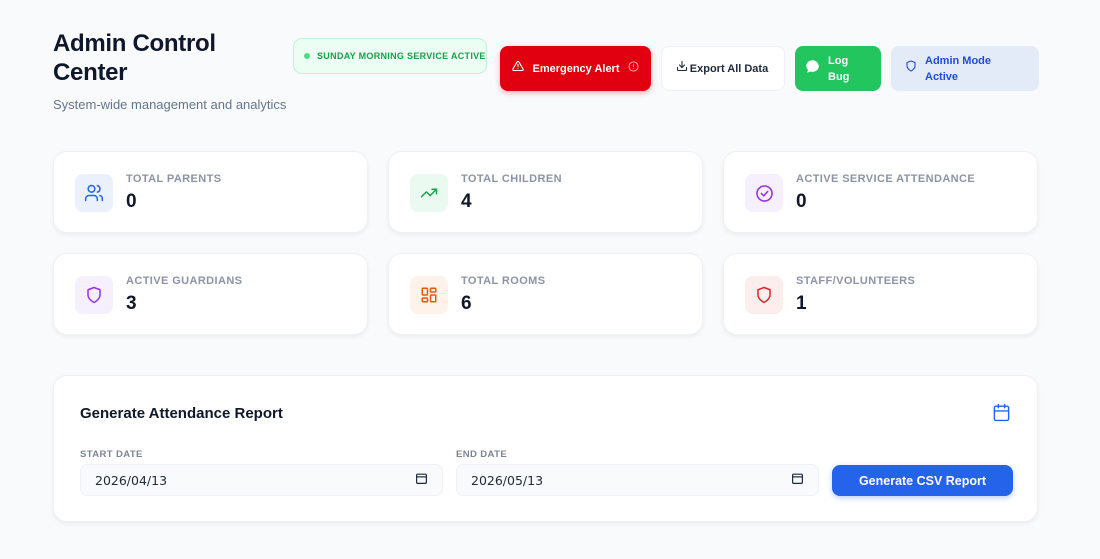 This screenshot has height=559, width=1100. Describe the element at coordinates (174, 179) in the screenshot. I see `stat-label: TOTAL PARENTS` at that location.